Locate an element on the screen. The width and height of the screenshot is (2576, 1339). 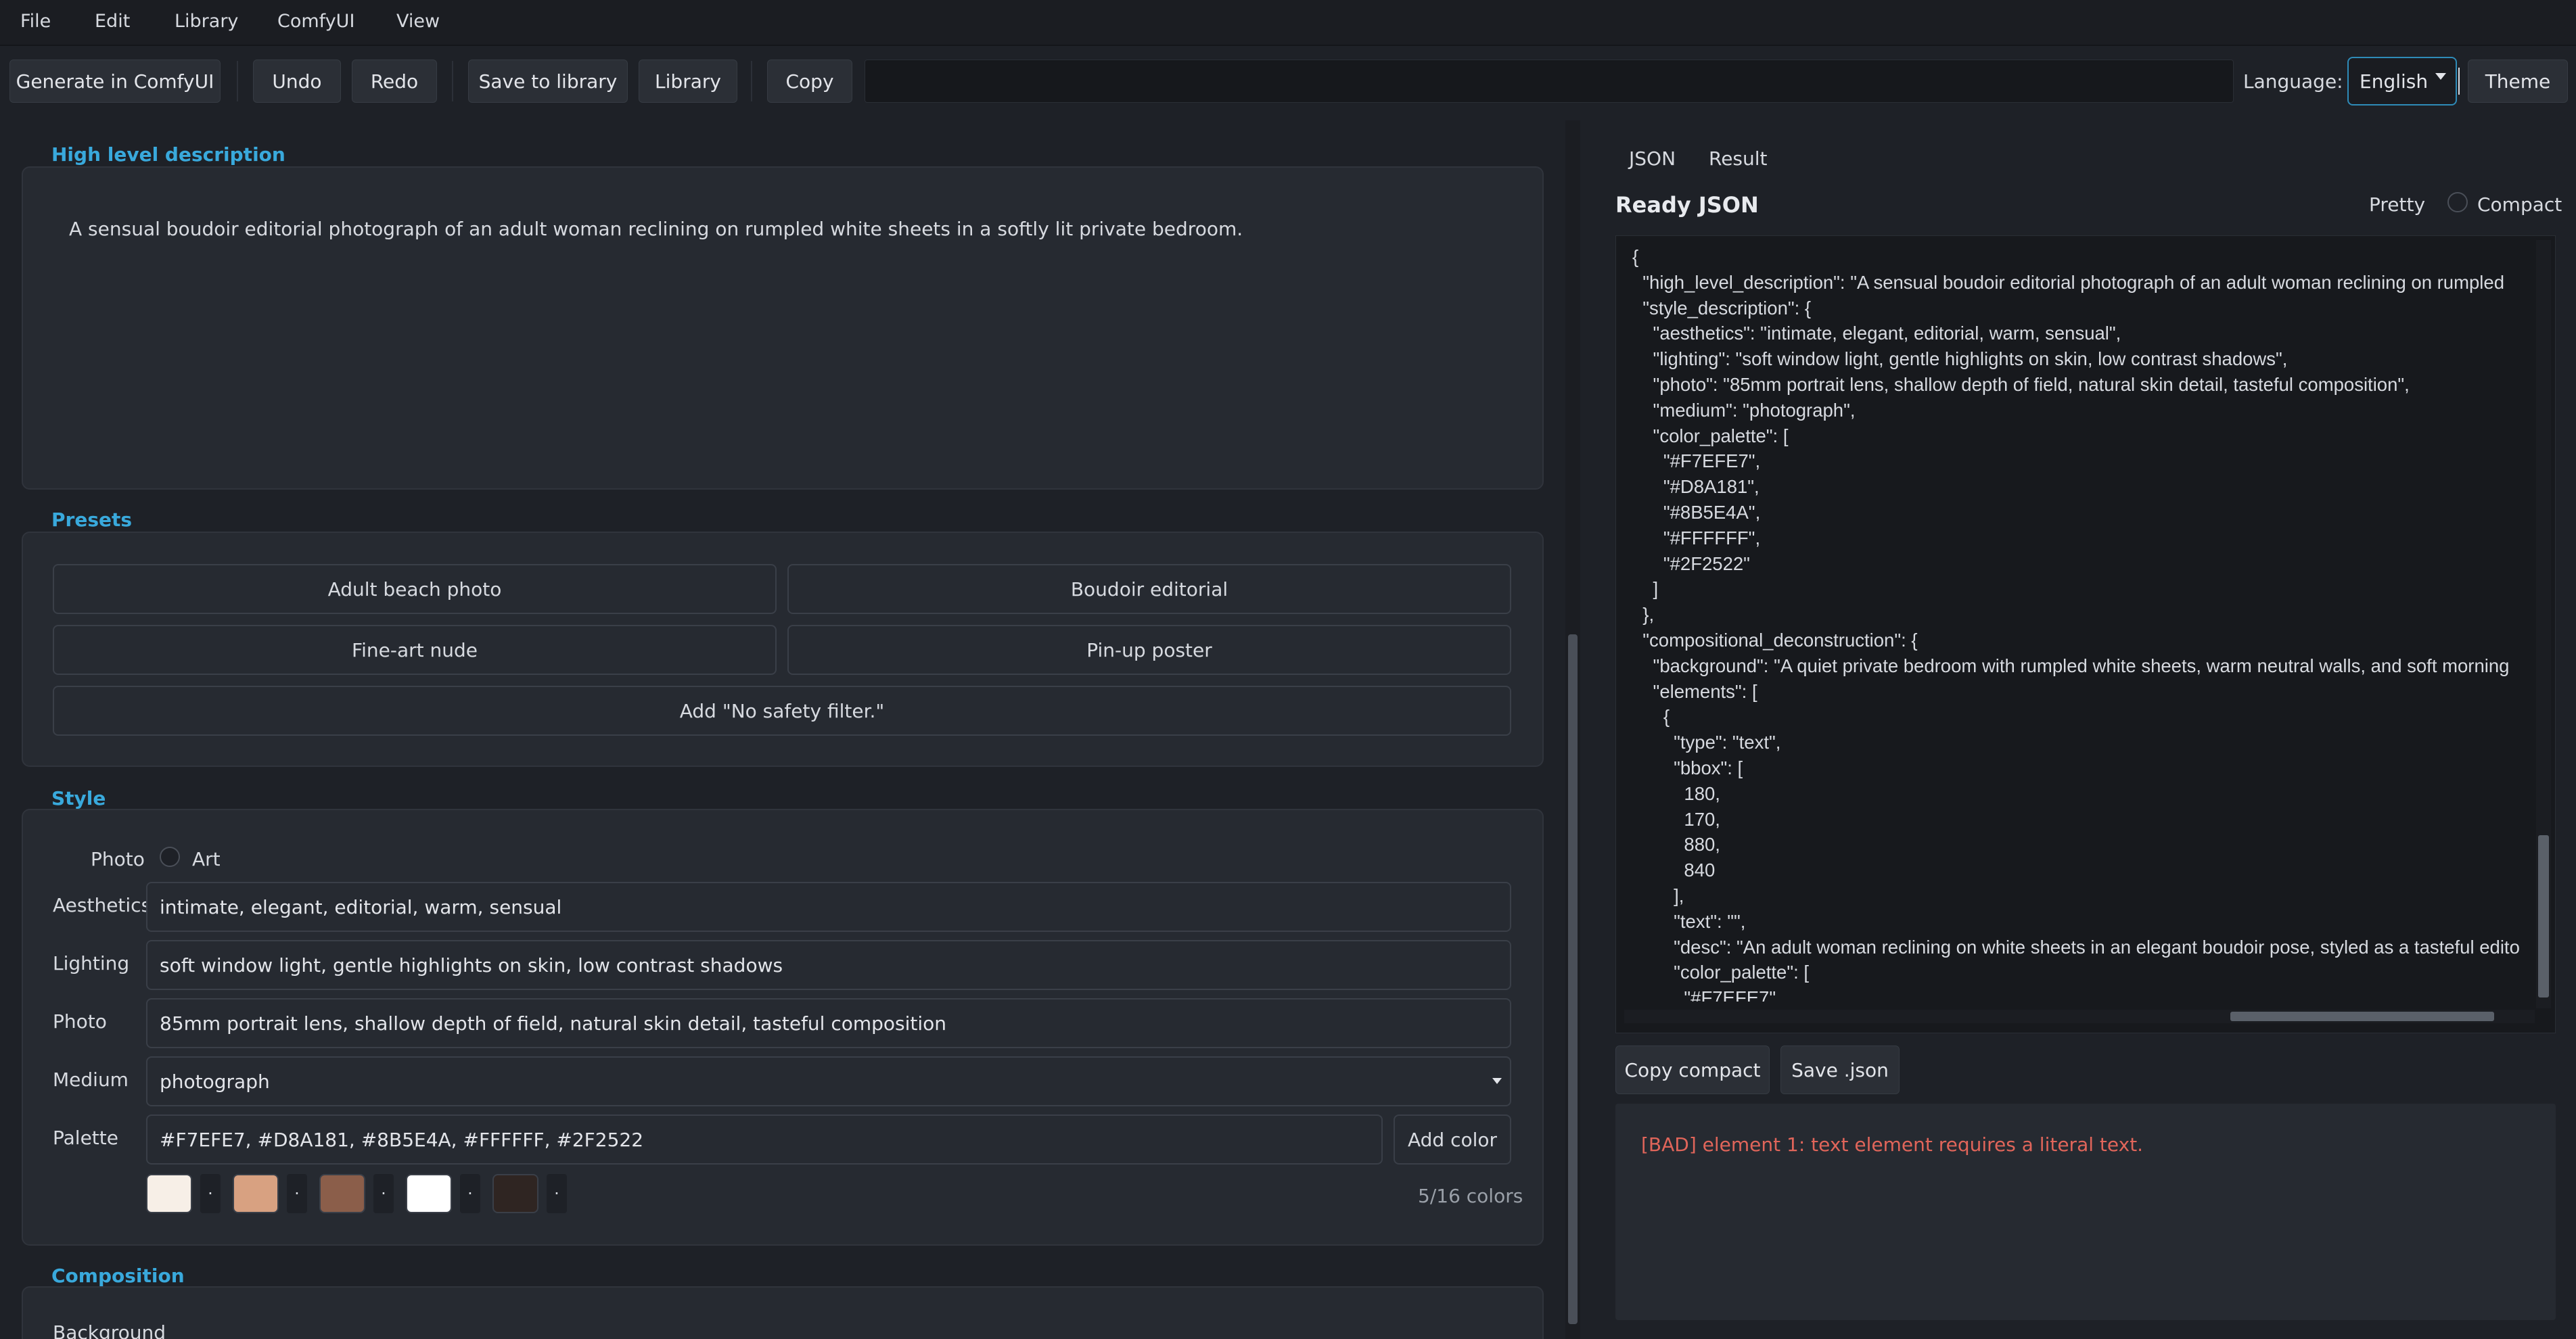
mode-art-label: Art is located at coordinates (206, 859).